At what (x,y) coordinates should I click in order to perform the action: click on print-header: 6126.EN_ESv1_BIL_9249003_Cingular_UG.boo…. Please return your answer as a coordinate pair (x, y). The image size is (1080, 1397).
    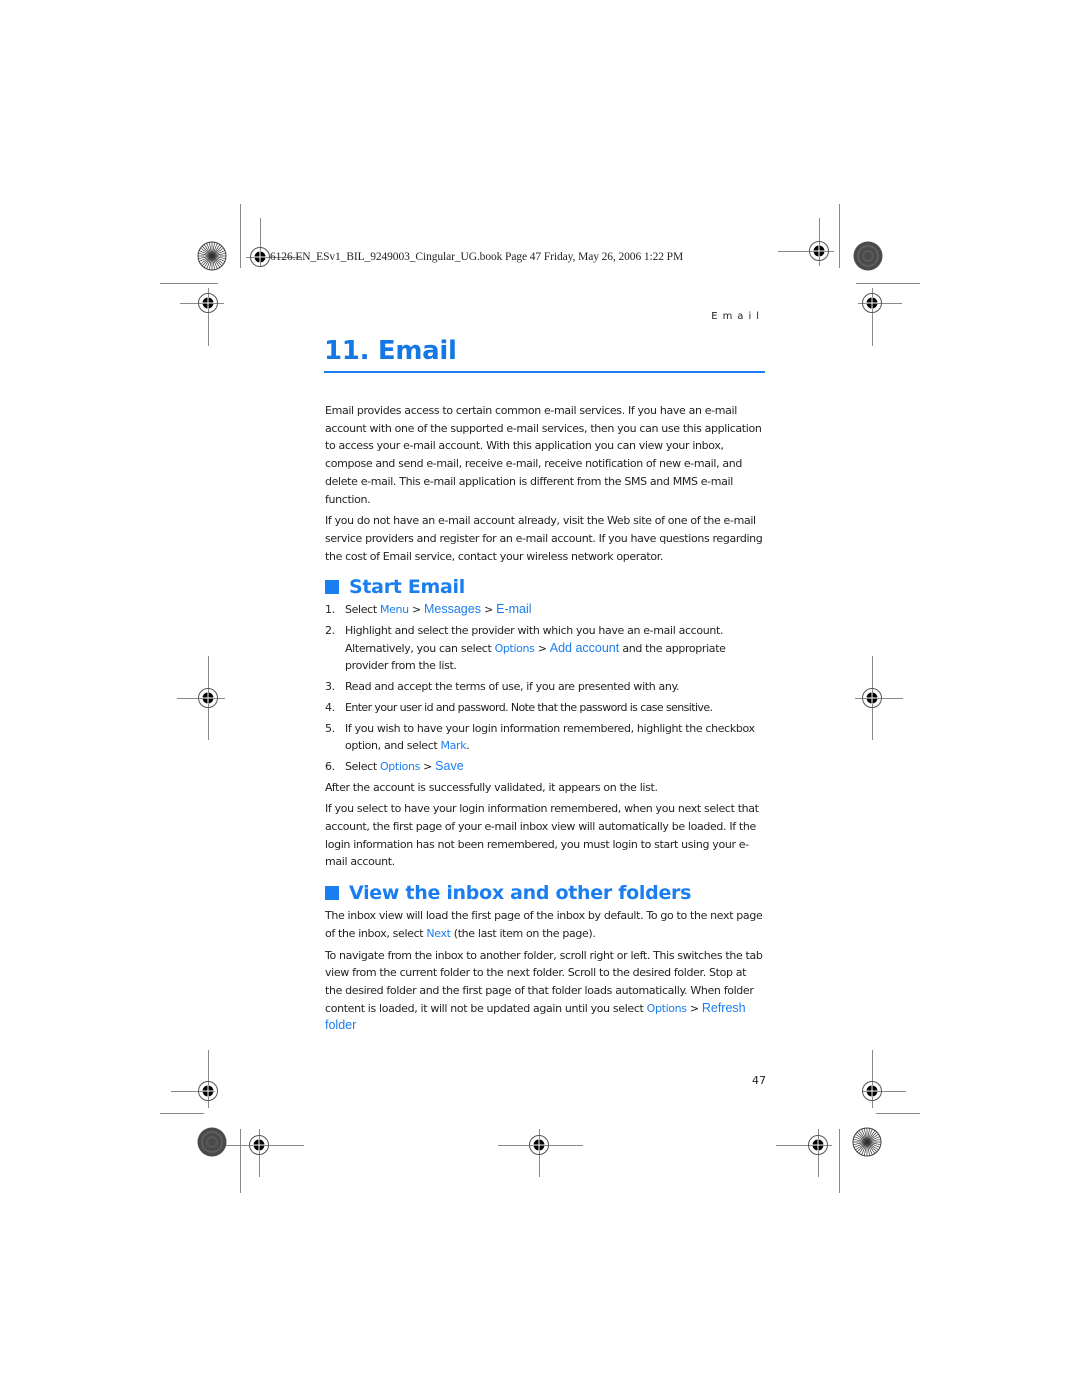
    Looking at the image, I should click on (477, 257).